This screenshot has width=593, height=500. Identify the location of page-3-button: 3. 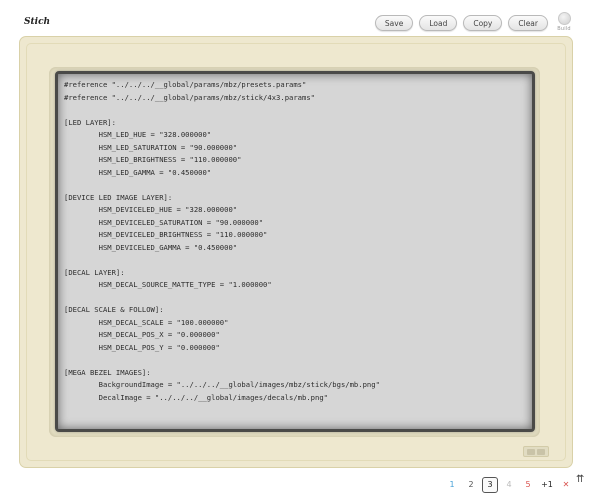
(490, 485).